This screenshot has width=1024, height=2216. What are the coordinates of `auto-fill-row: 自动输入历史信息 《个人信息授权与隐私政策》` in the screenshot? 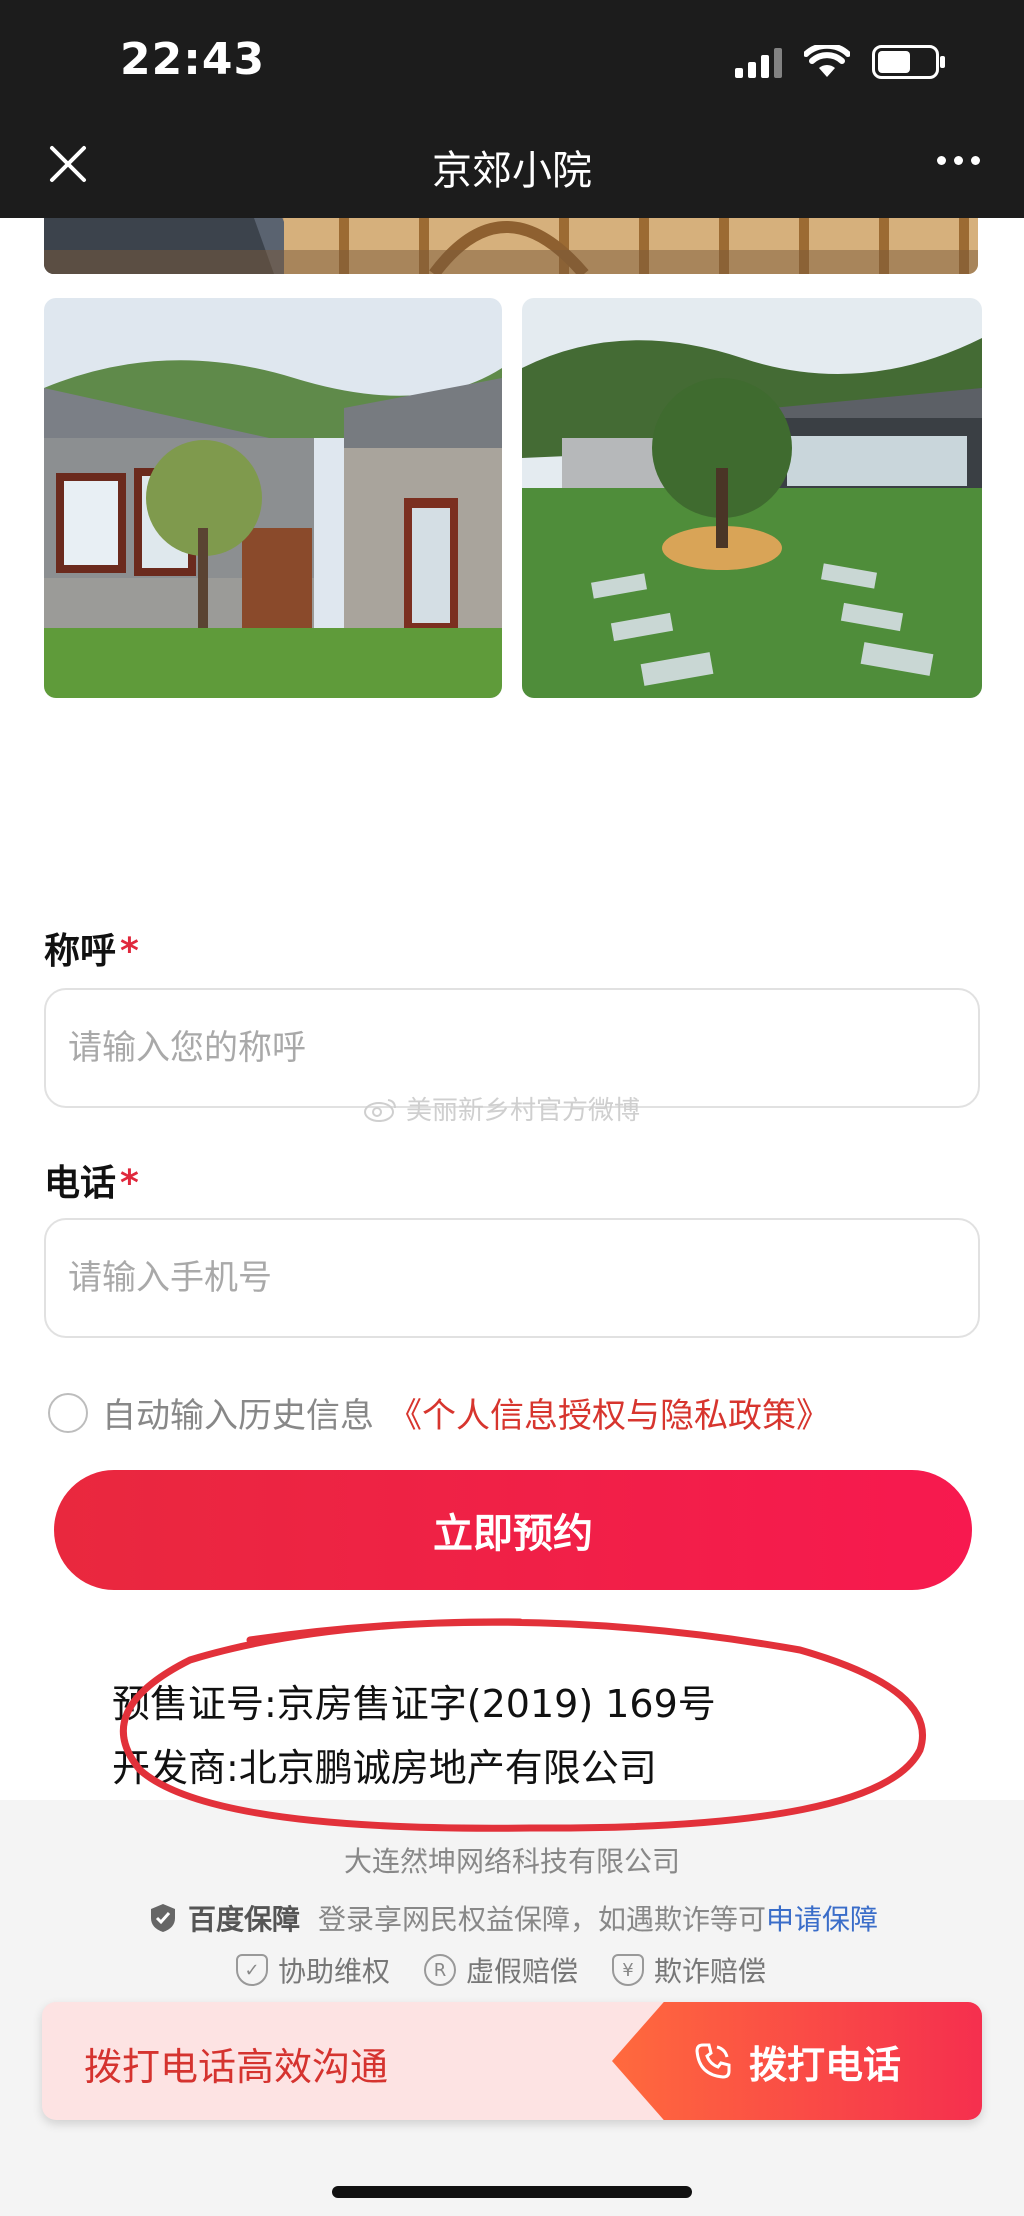 It's located at (439, 1412).